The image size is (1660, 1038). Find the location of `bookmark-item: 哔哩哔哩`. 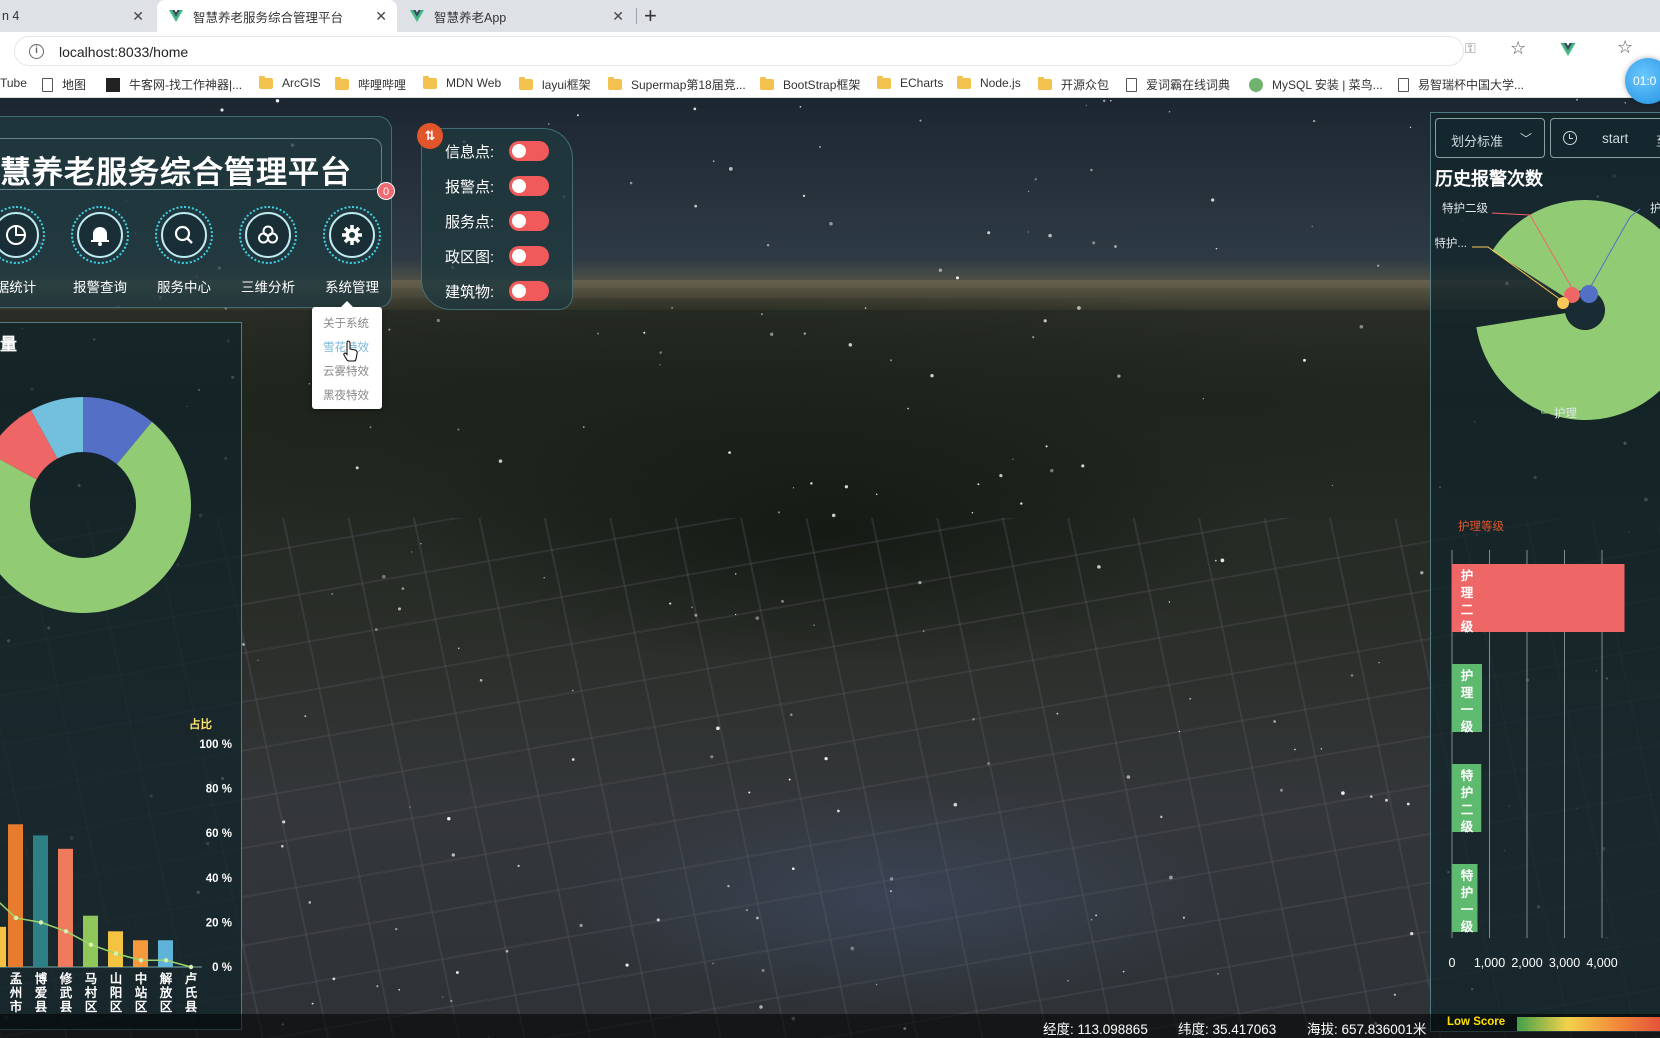

bookmark-item: 哔哩哔哩 is located at coordinates (370, 84).